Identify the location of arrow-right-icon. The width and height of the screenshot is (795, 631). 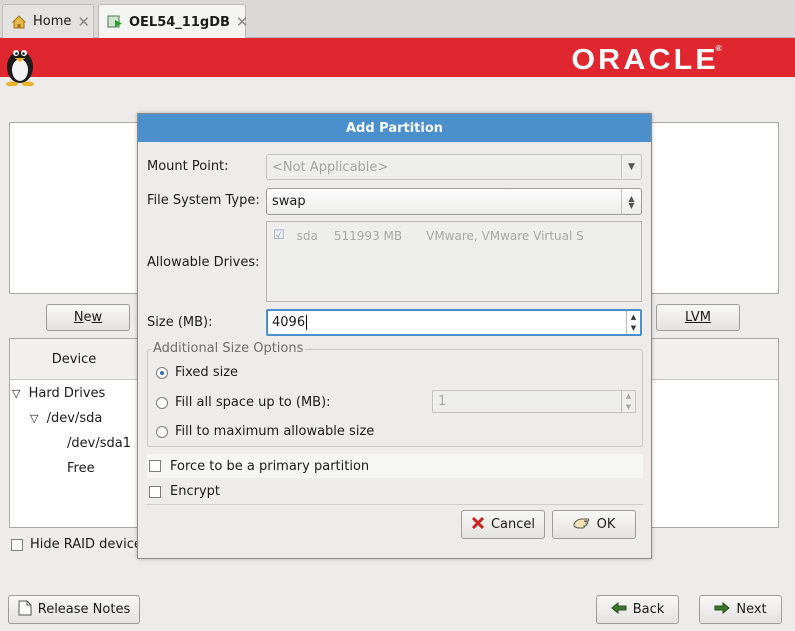
(722, 609).